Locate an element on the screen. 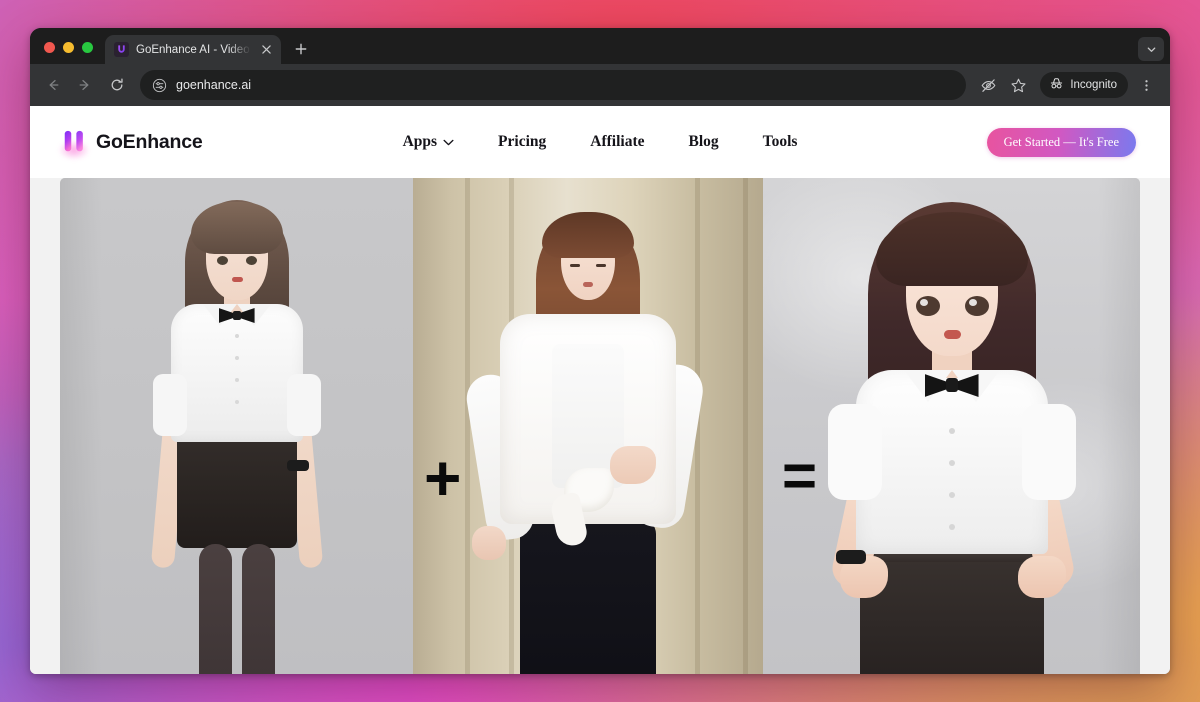 The height and width of the screenshot is (702, 1200). nav-item-apps: Apps is located at coordinates (428, 142).